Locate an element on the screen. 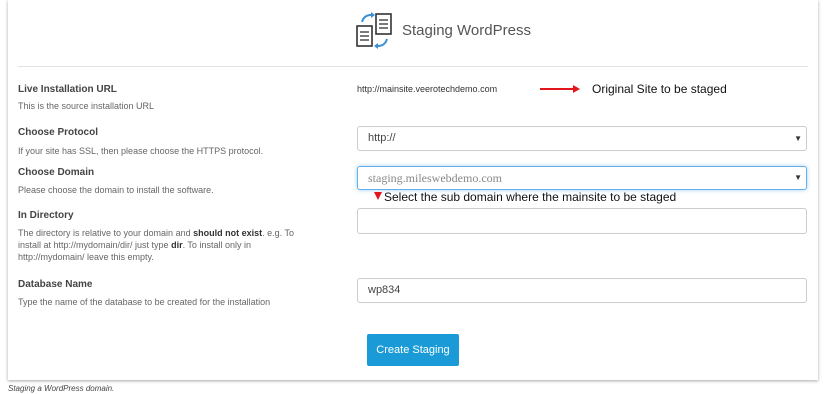 The image size is (826, 394). header-divider is located at coordinates (413, 66).